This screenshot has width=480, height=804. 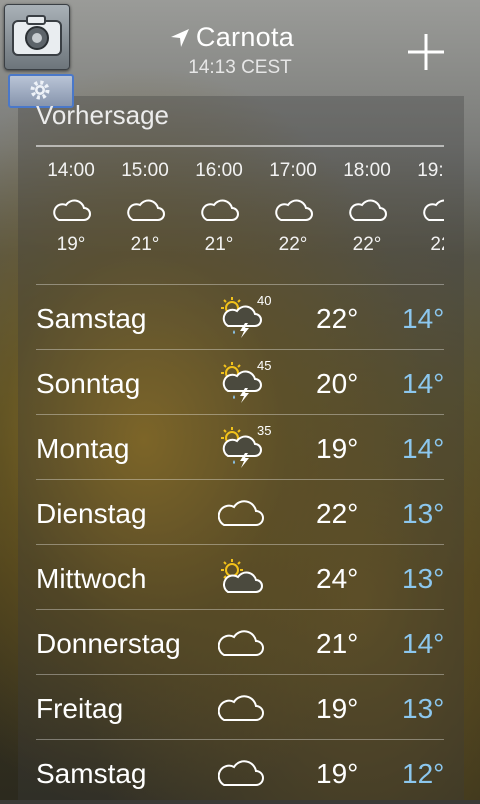 I want to click on daily-row: Donnerstag 21° 14°, so click(x=240, y=642).